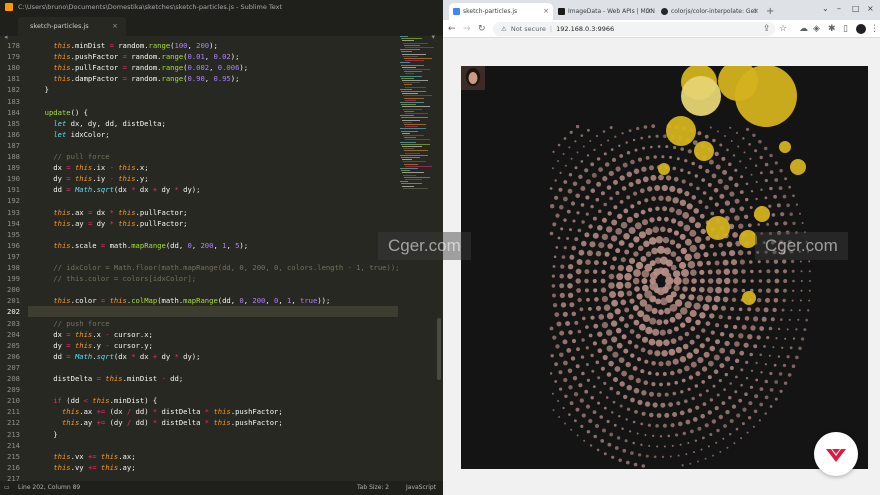 The width and height of the screenshot is (880, 495). What do you see at coordinates (49, 487) in the screenshot?
I see `status-cursor-position: Line 202, Column 89` at bounding box center [49, 487].